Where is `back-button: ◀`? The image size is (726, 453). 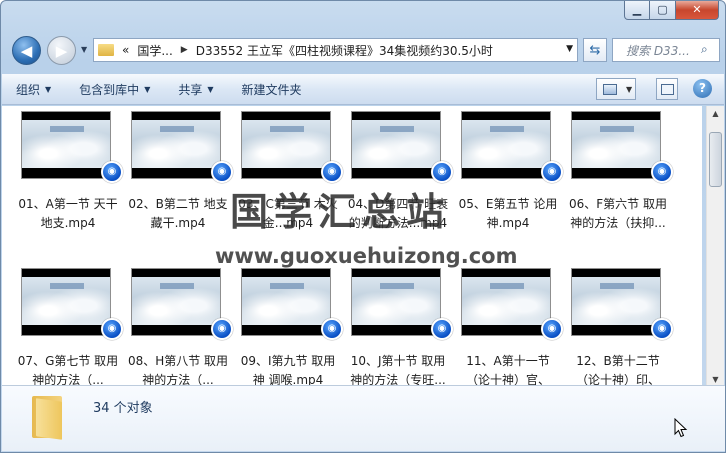
back-button: ◀ is located at coordinates (26, 50).